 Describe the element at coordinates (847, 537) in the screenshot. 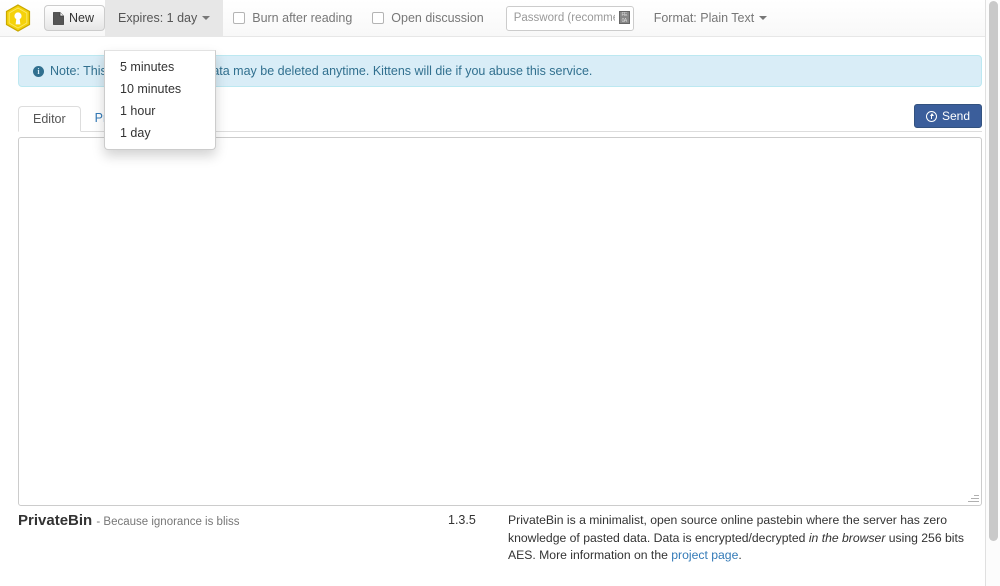

I see `footer-desc-italic: in the browser` at that location.